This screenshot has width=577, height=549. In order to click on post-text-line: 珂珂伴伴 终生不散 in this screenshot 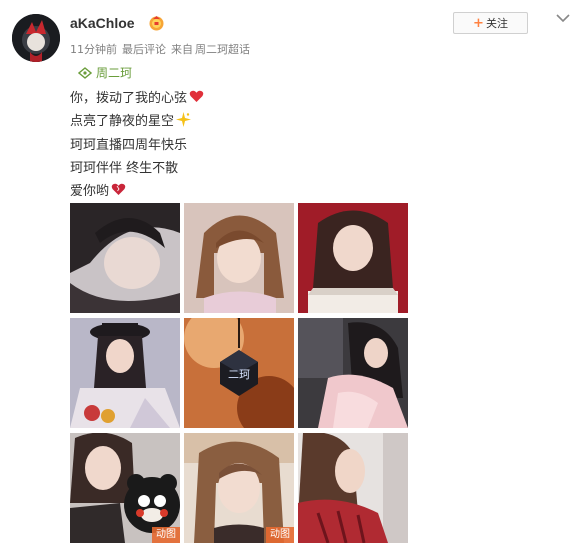, I will do `click(124, 166)`.